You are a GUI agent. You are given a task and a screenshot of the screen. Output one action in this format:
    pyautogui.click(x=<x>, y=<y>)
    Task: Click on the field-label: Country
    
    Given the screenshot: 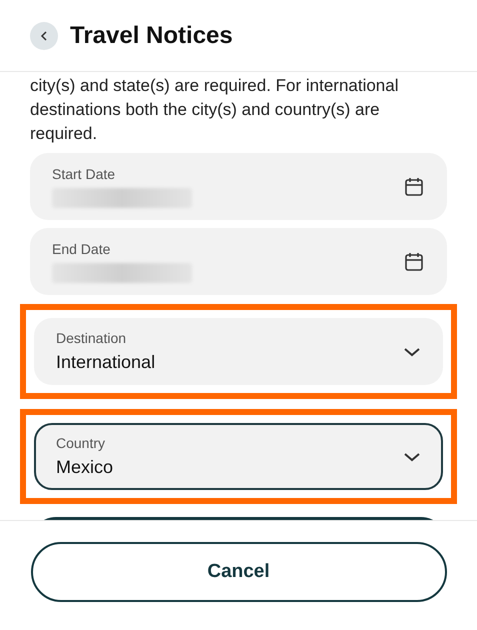 What is the action you would take?
    pyautogui.click(x=81, y=443)
    